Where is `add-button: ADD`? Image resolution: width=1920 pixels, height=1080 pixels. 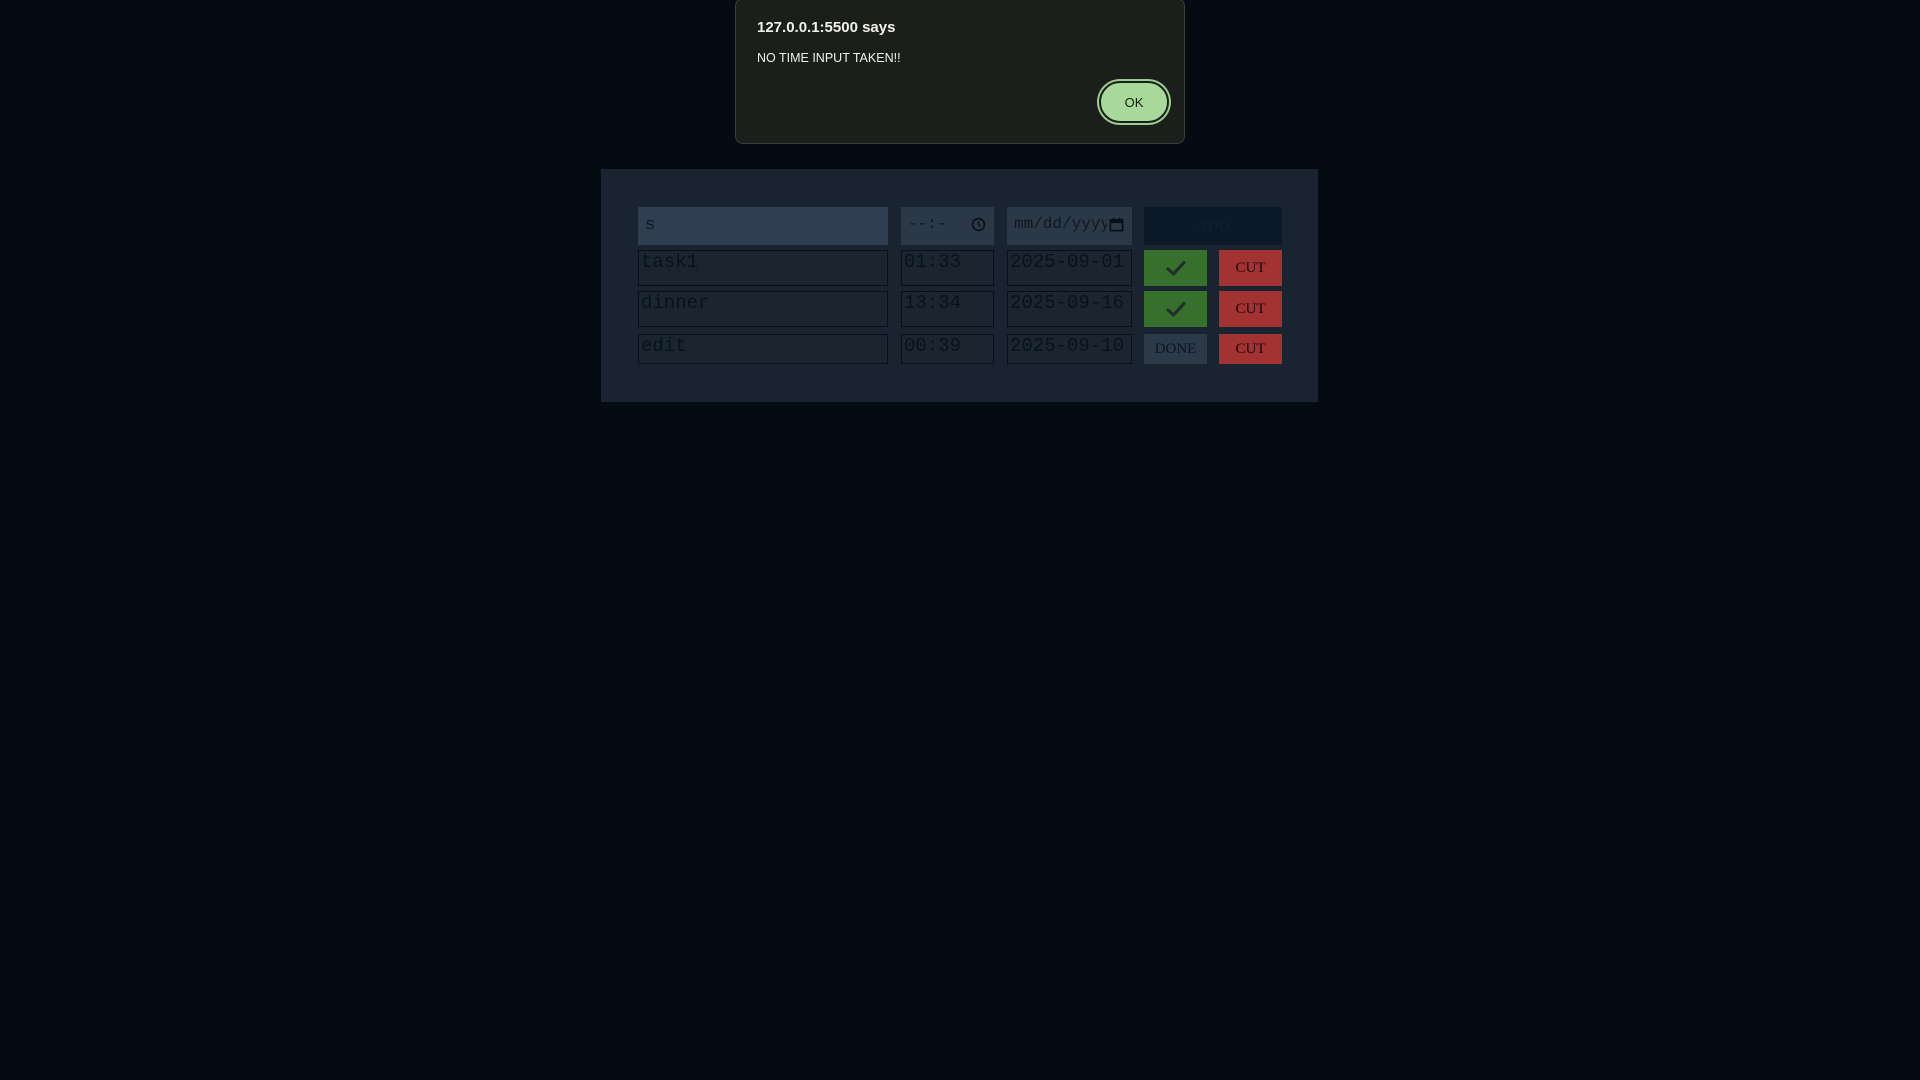
add-button: ADD is located at coordinates (1213, 226).